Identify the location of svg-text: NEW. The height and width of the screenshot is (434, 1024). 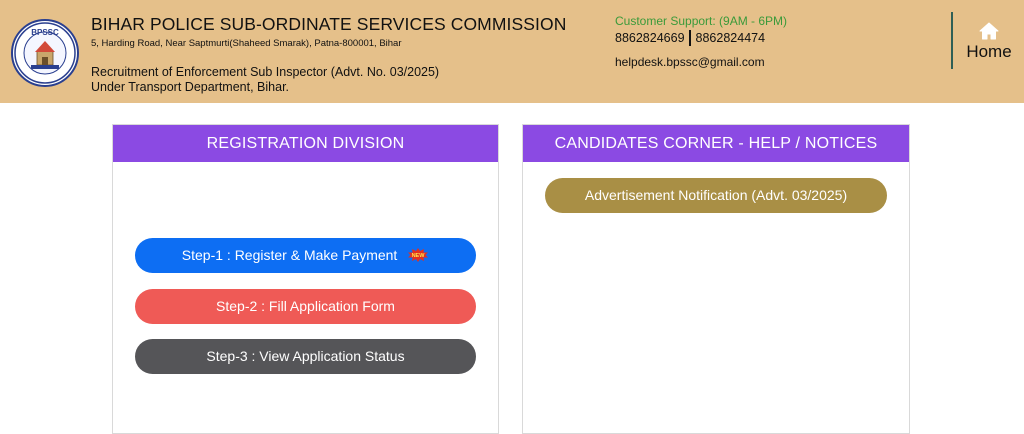
(419, 256).